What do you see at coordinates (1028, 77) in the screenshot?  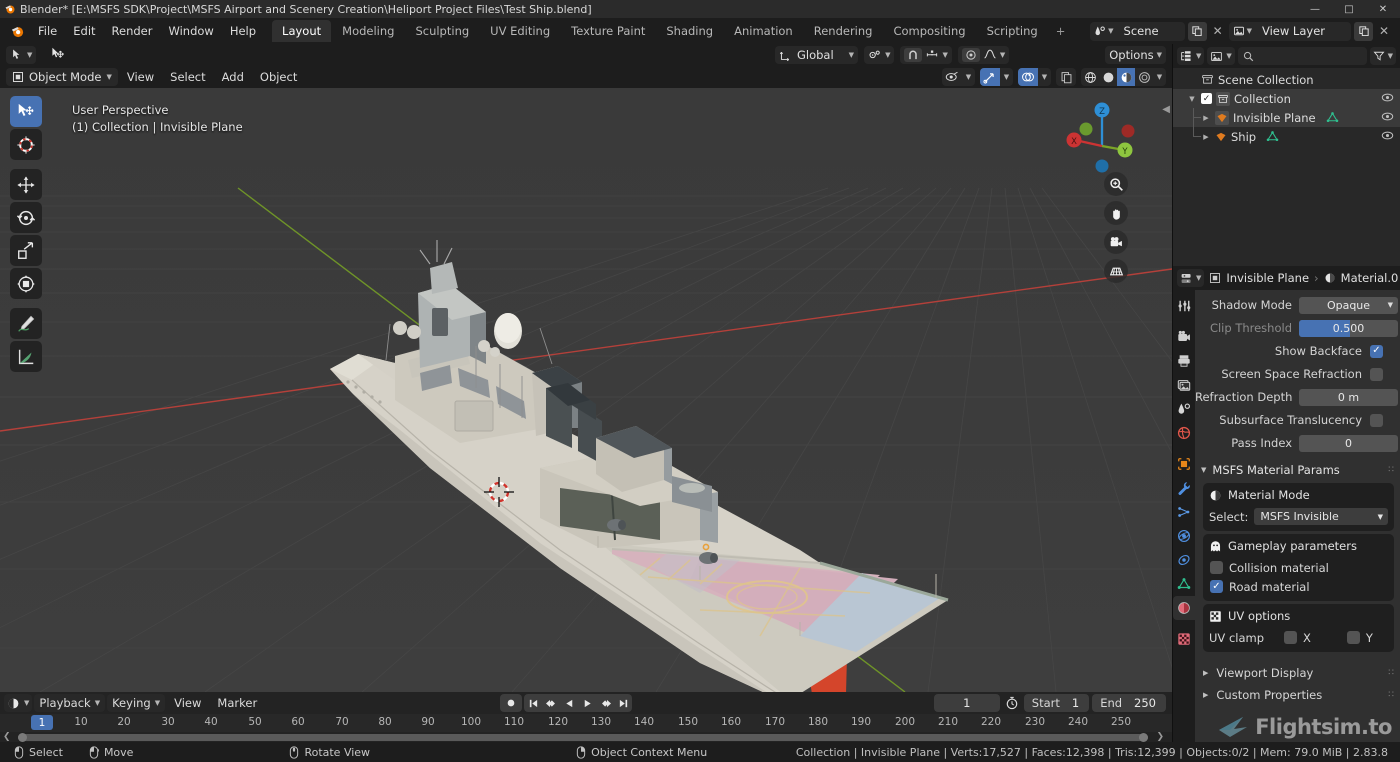 I see `overlays-icon` at bounding box center [1028, 77].